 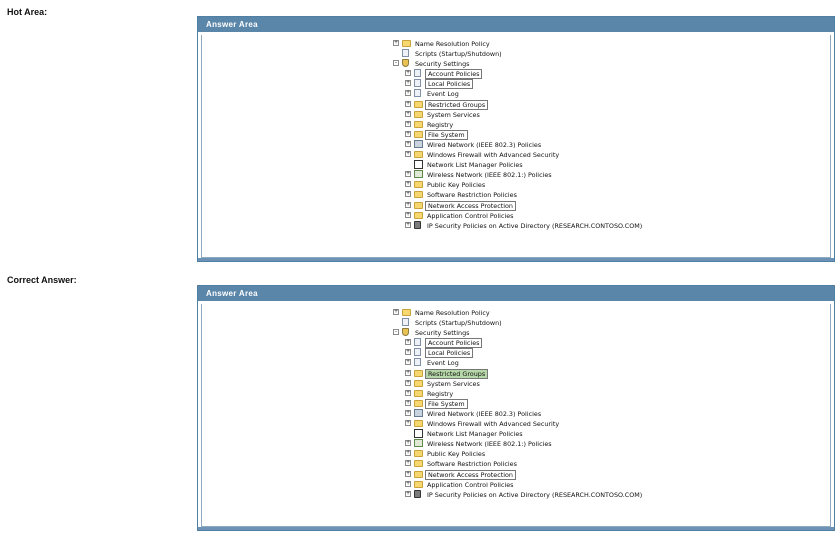 I want to click on tree-item-label: Public Key Policies, so click(x=456, y=185).